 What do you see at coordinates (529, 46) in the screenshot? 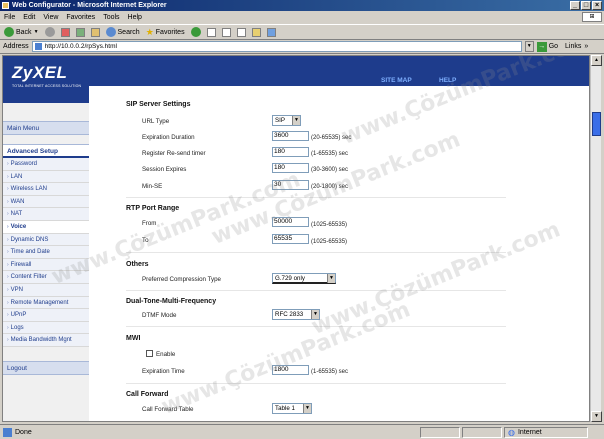
I see `address-dropdown-button: ▼` at bounding box center [529, 46].